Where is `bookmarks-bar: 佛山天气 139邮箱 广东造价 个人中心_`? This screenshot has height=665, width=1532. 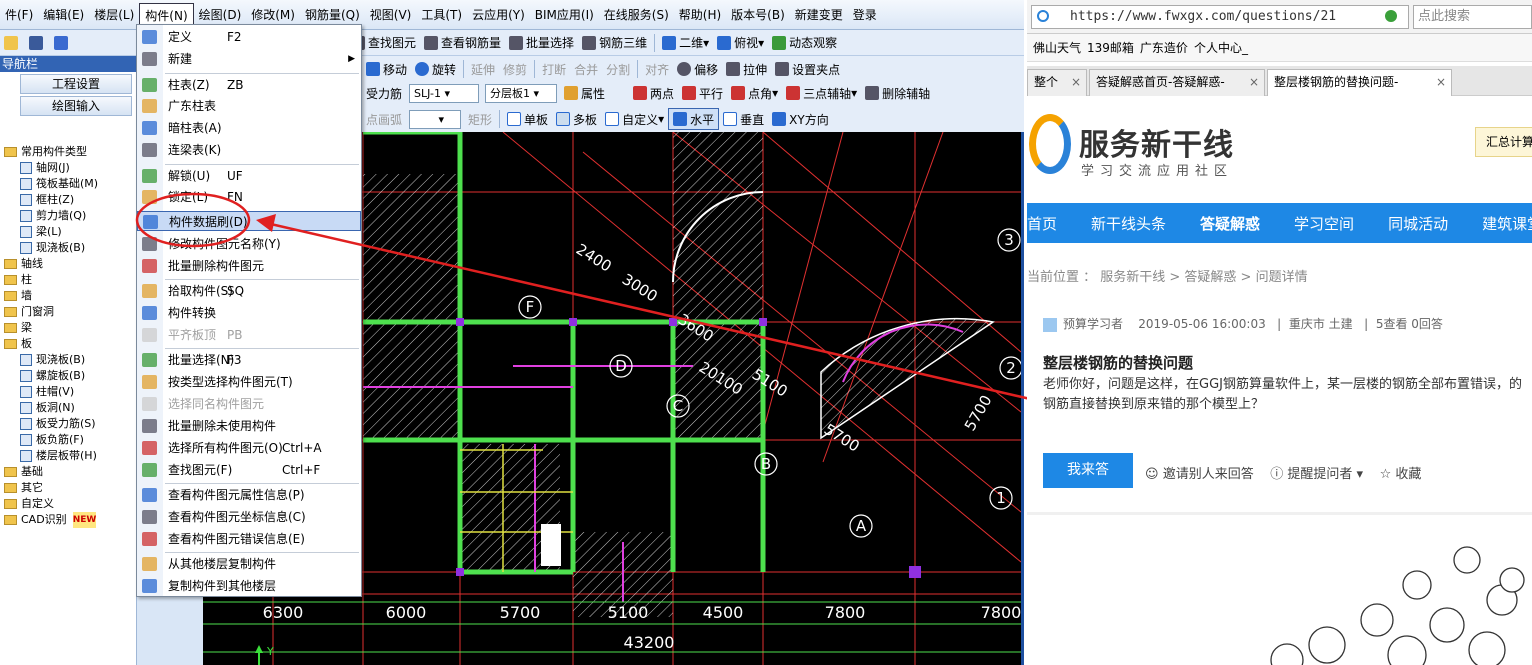 bookmarks-bar: 佛山天气 139邮箱 广东造价 个人中心_ is located at coordinates (1279, 48).